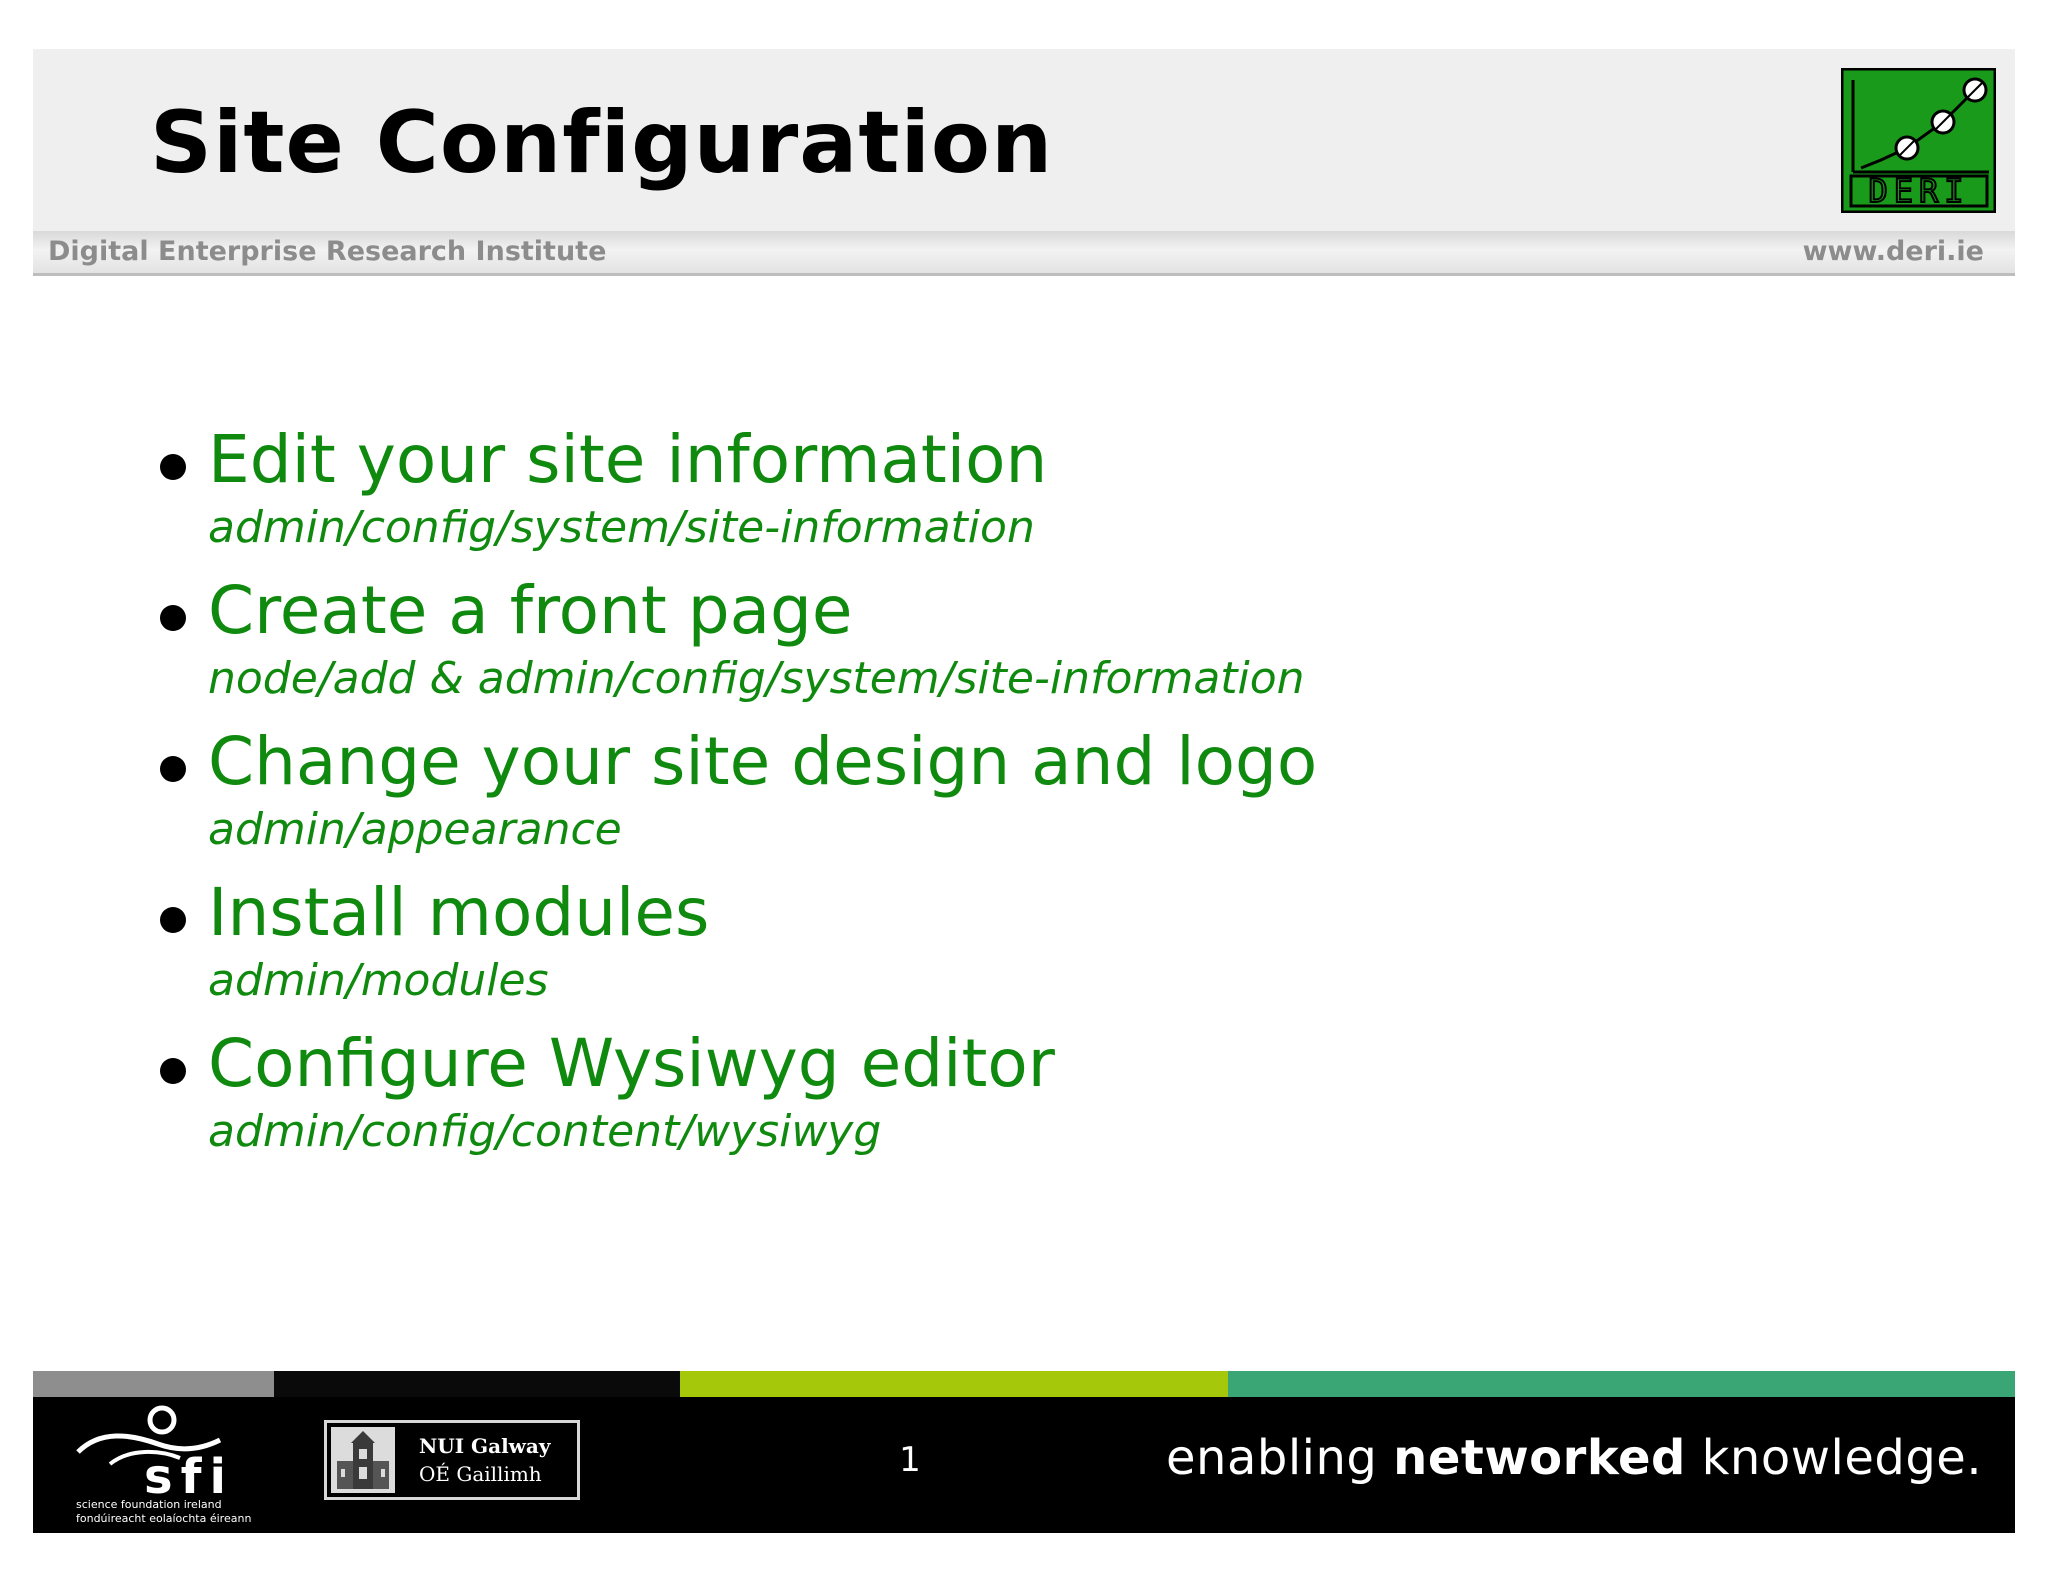 This screenshot has width=2048, height=1582. Describe the element at coordinates (1893, 251) in the screenshot. I see `website-url: www.deri.ie` at that location.